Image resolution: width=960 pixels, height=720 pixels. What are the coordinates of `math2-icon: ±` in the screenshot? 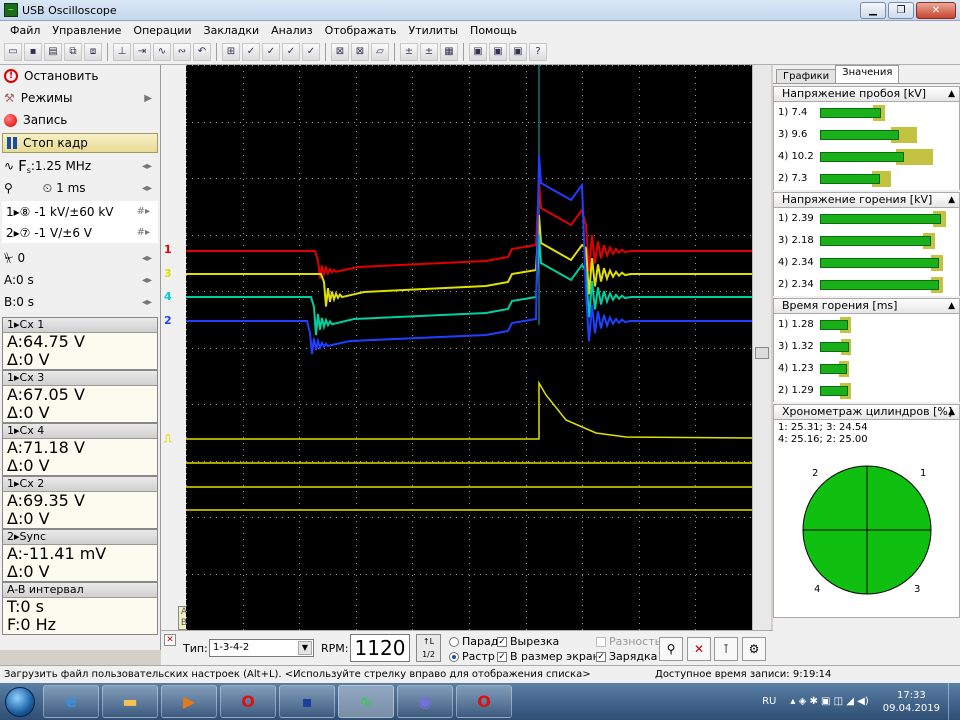 It's located at (429, 51).